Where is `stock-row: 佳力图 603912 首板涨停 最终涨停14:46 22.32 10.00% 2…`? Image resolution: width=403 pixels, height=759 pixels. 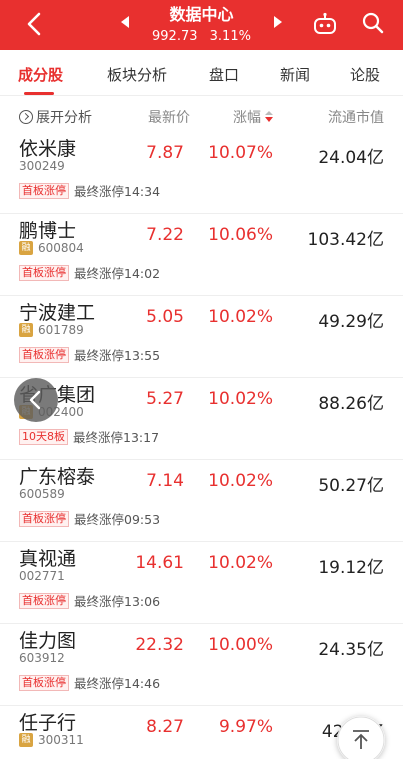
stock-row: 佳力图 603912 首板涨停 最终涨停14:46 22.32 10.00% 2… is located at coordinates (201, 665).